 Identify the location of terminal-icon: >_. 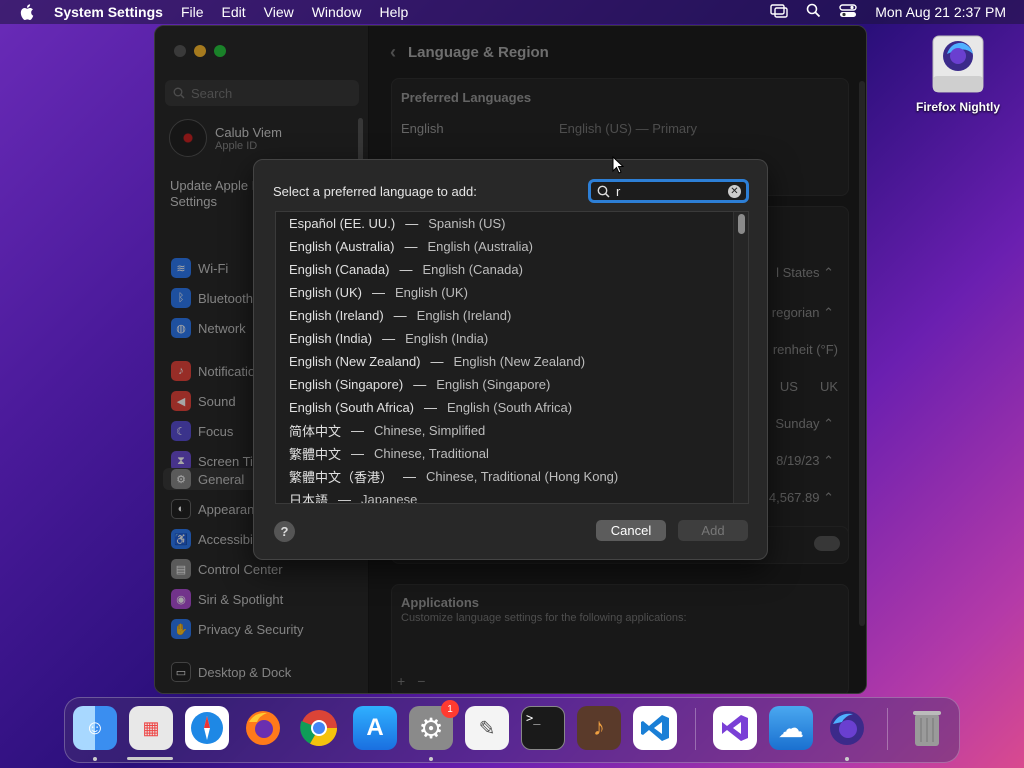
(543, 728).